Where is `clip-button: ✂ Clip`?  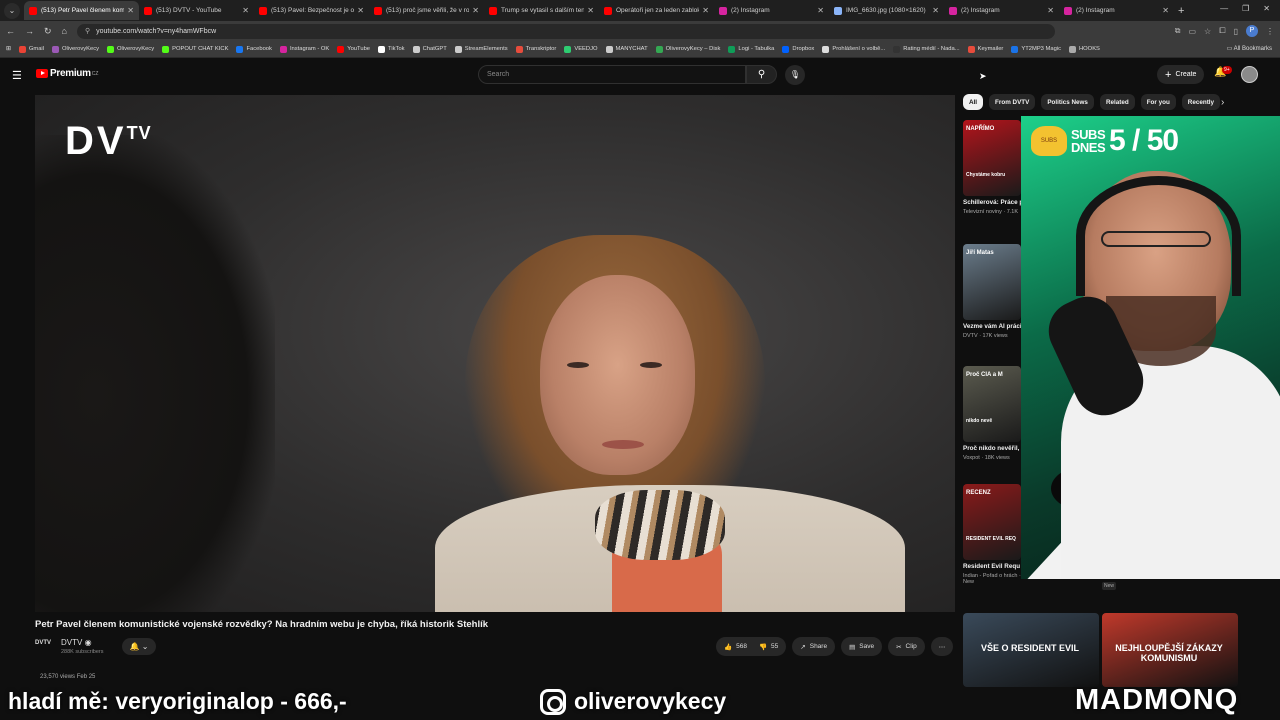 clip-button: ✂ Clip is located at coordinates (906, 646).